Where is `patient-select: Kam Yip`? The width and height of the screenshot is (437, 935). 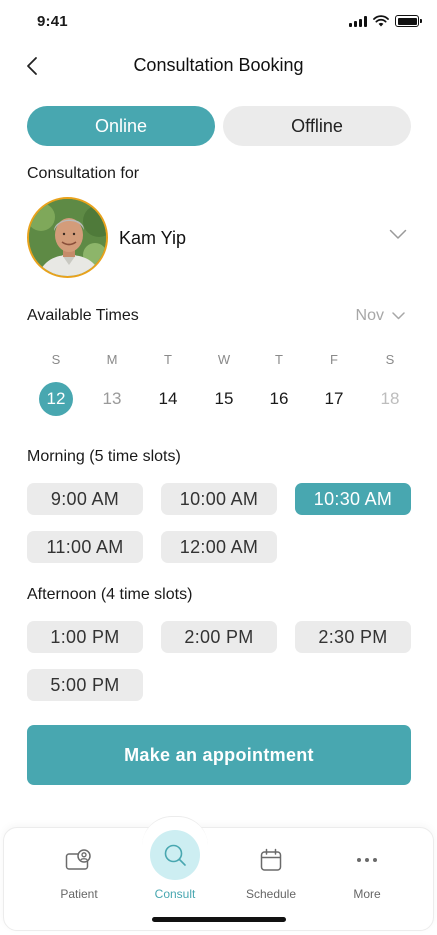
patient-select: Kam Yip is located at coordinates (219, 238).